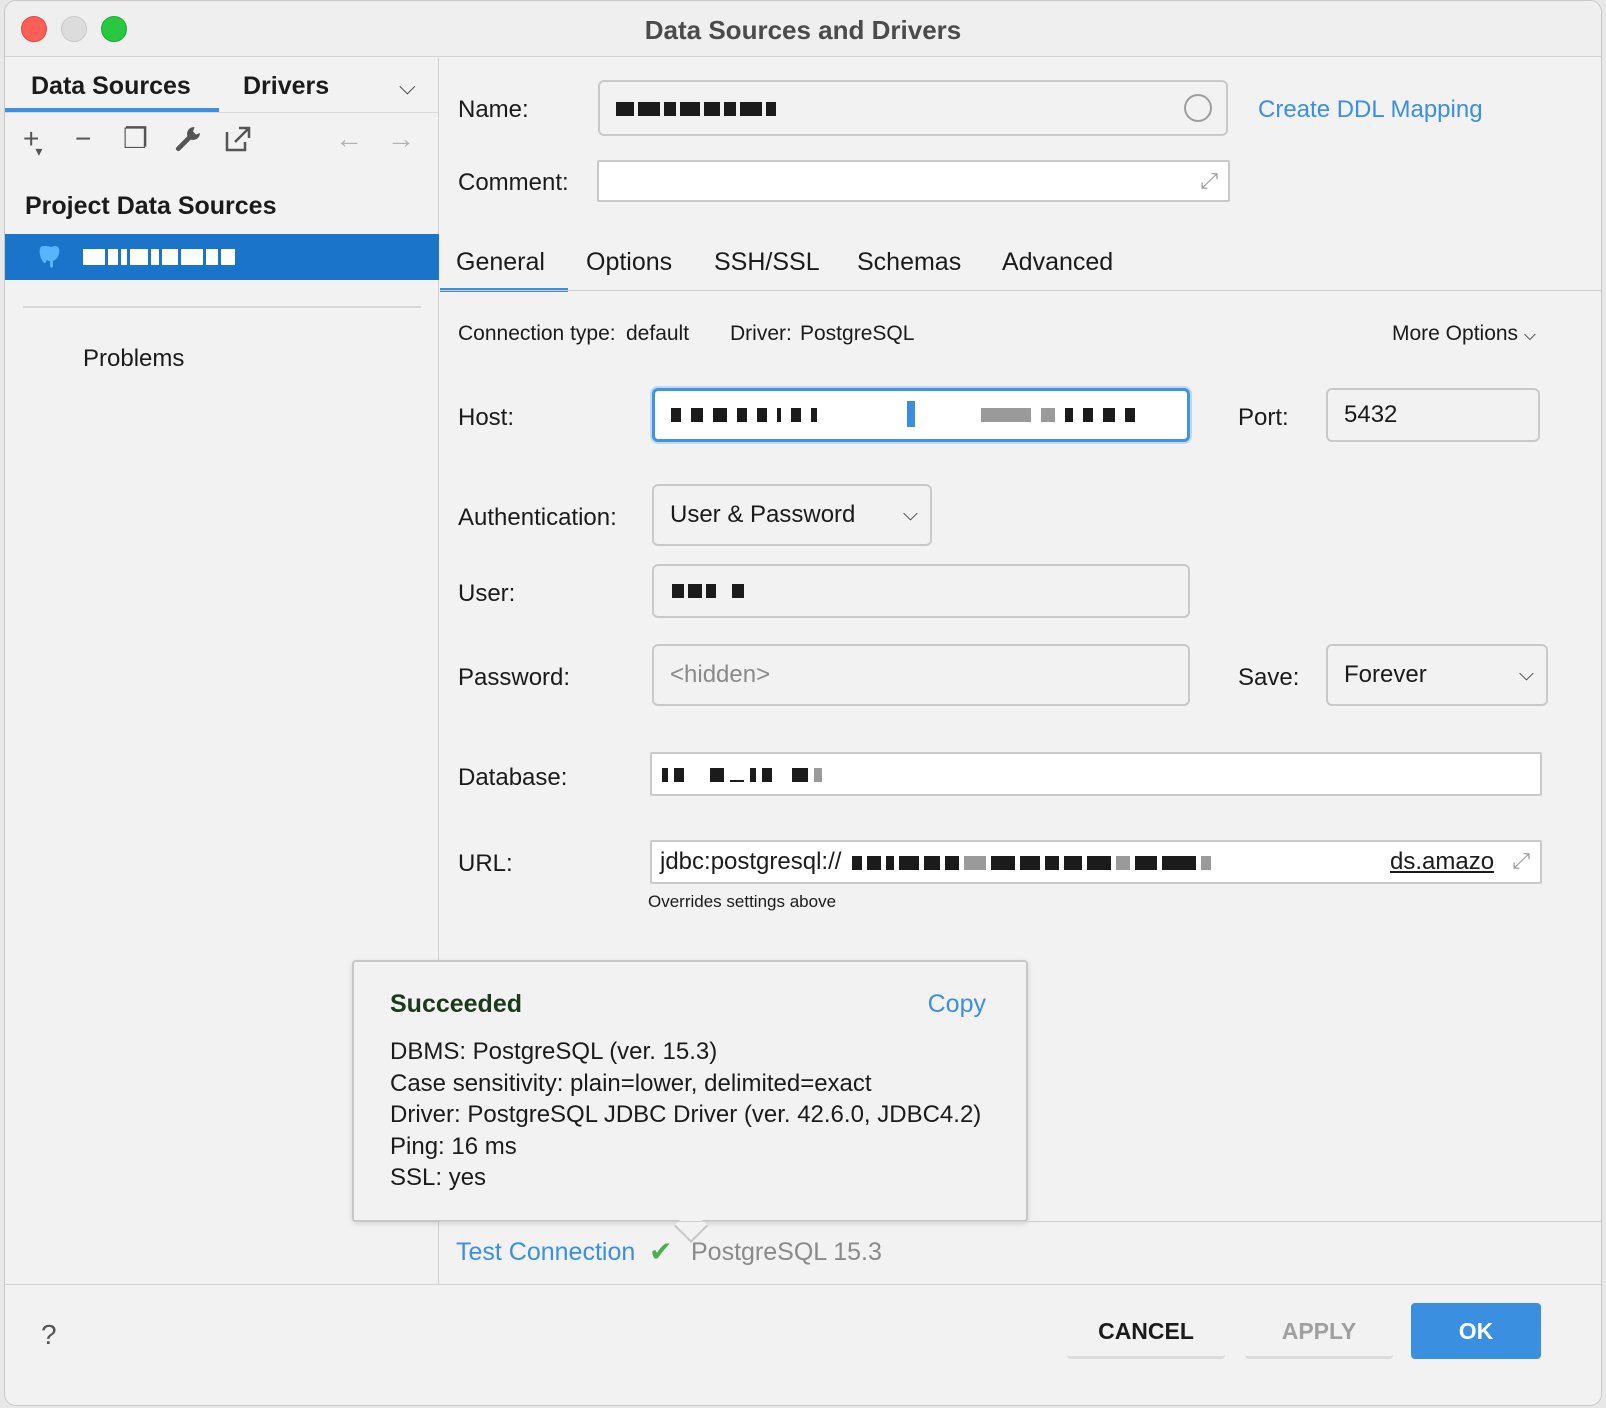 This screenshot has height=1408, width=1606. I want to click on duplicate-icon: ❐, so click(135, 139).